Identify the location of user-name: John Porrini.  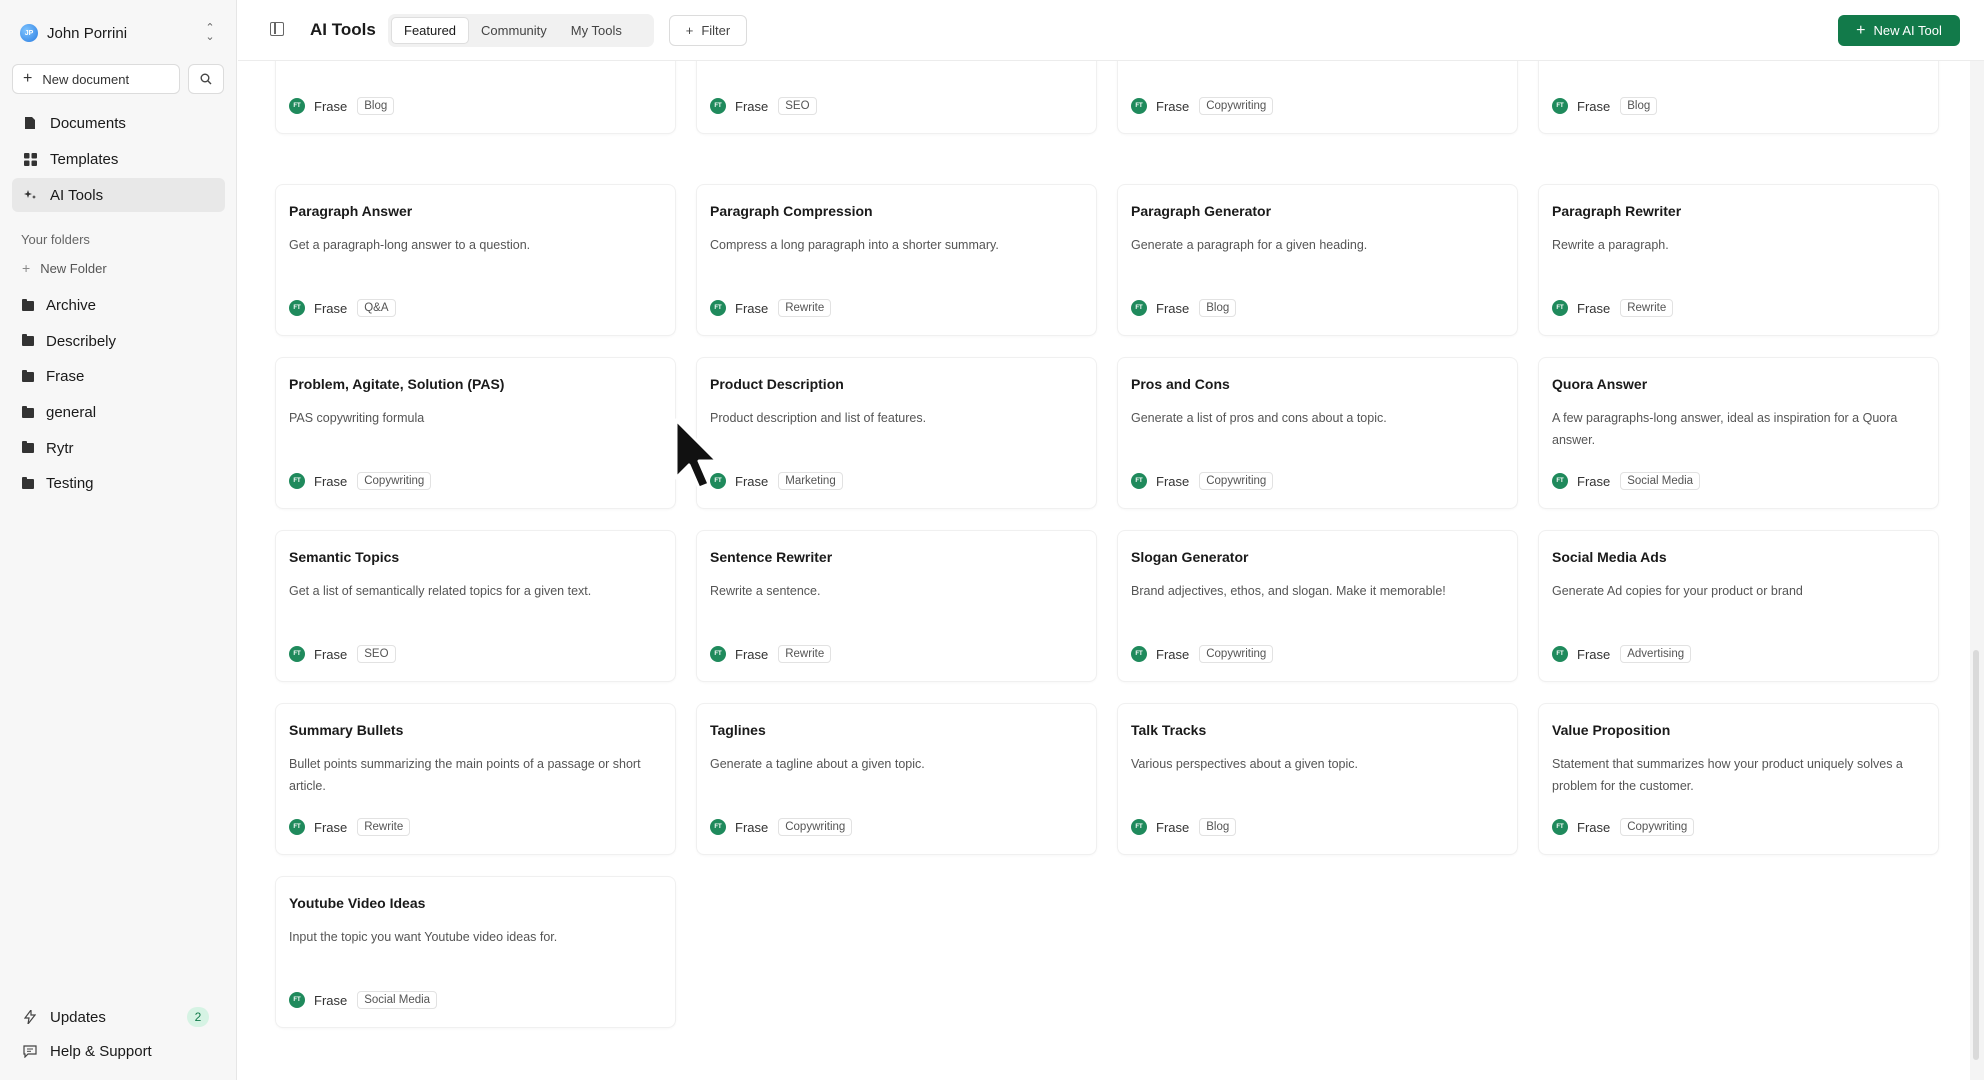
(87, 33).